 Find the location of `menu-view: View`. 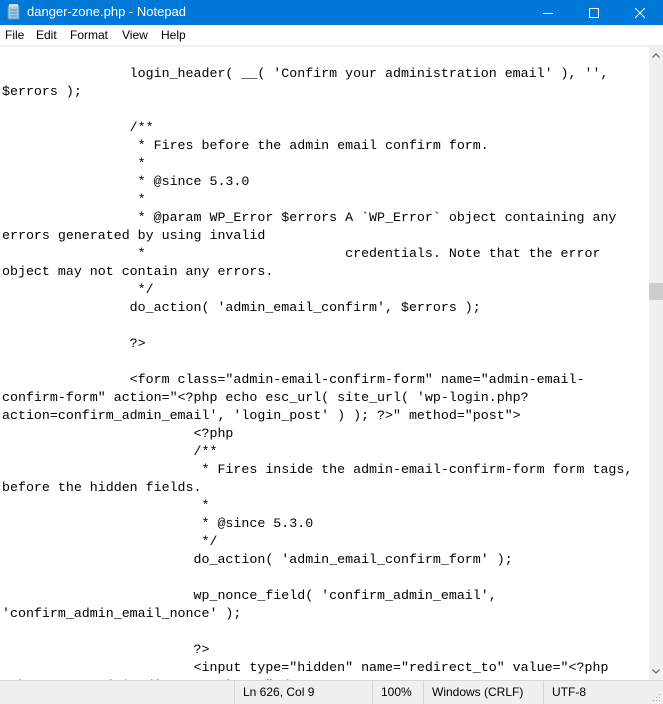

menu-view: View is located at coordinates (135, 35).